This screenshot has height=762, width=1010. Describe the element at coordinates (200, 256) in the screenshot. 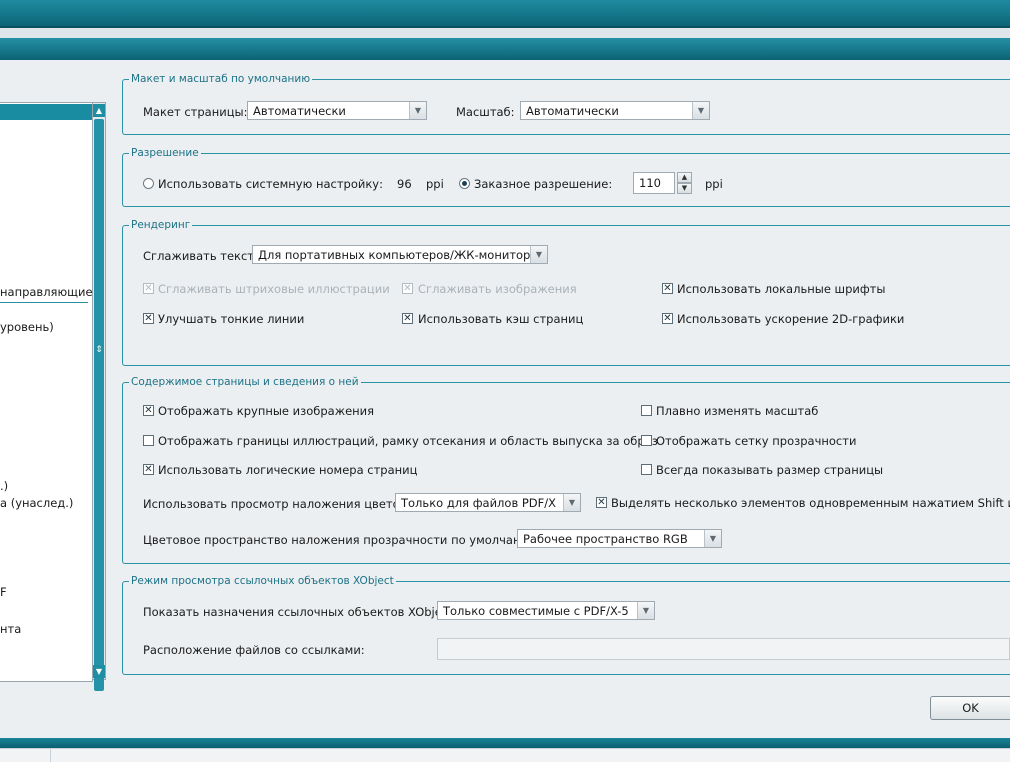

I see `smooth-text-label: Сглаживать текст:` at that location.